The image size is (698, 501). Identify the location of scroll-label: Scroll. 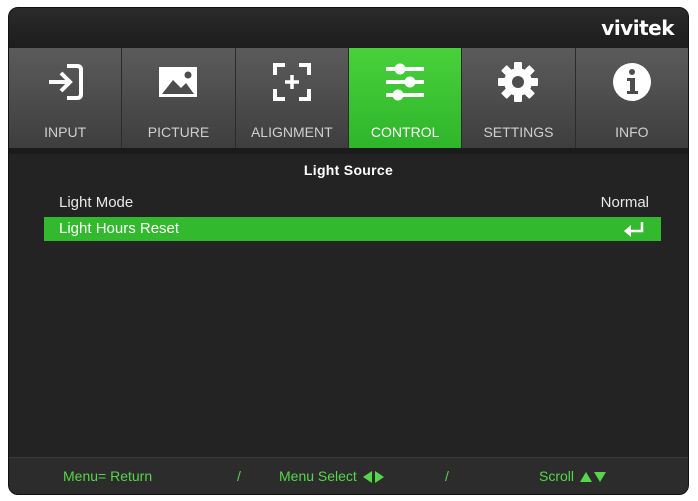
(557, 476).